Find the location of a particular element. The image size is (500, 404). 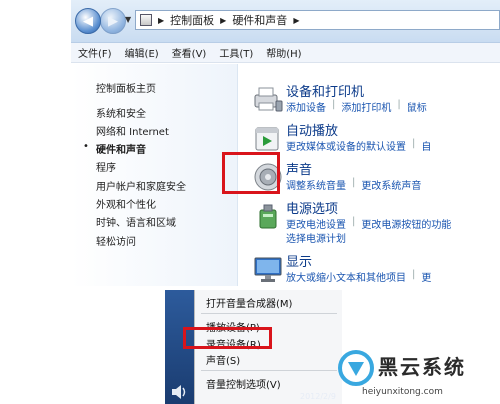

sidebar-item-hardware-sound: 硬件和声音 is located at coordinates (121, 148).